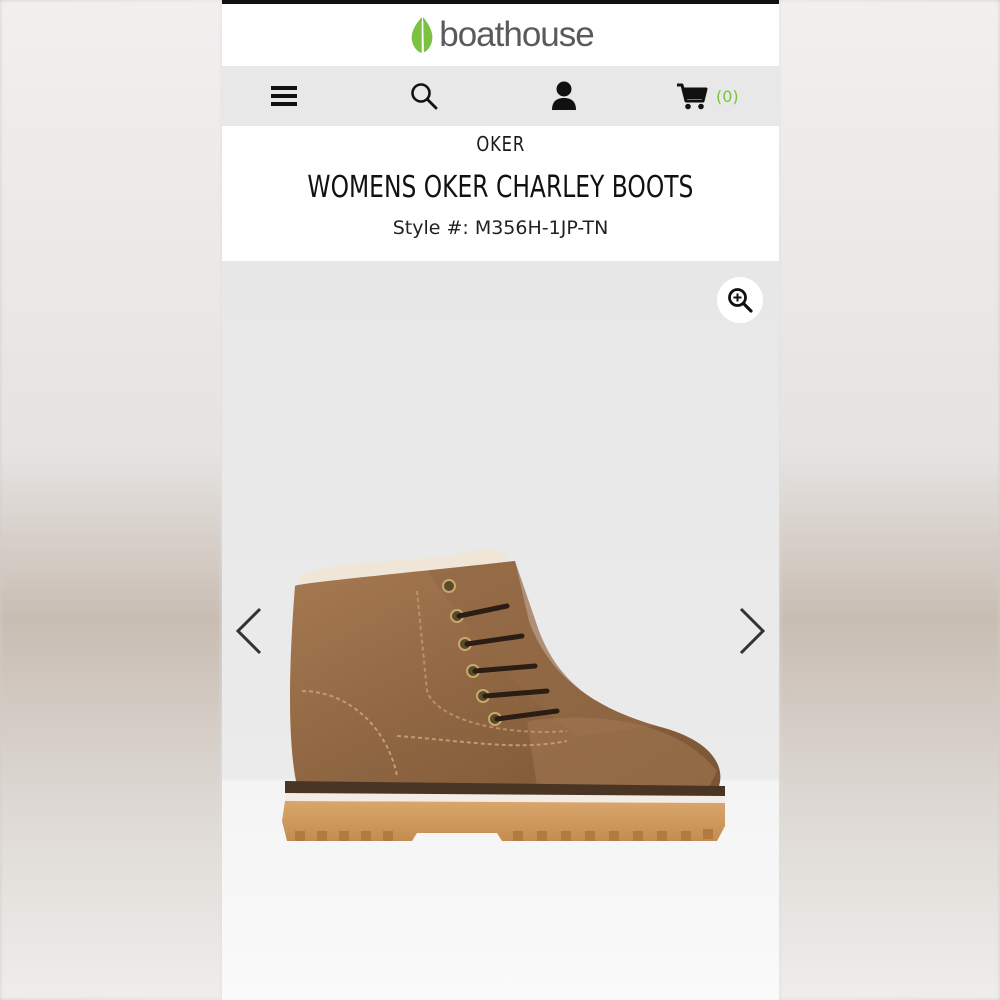 This screenshot has height=1000, width=1000. Describe the element at coordinates (500, 187) in the screenshot. I see `product-title: WOMENS OKER CHARLEY BOOTS` at that location.